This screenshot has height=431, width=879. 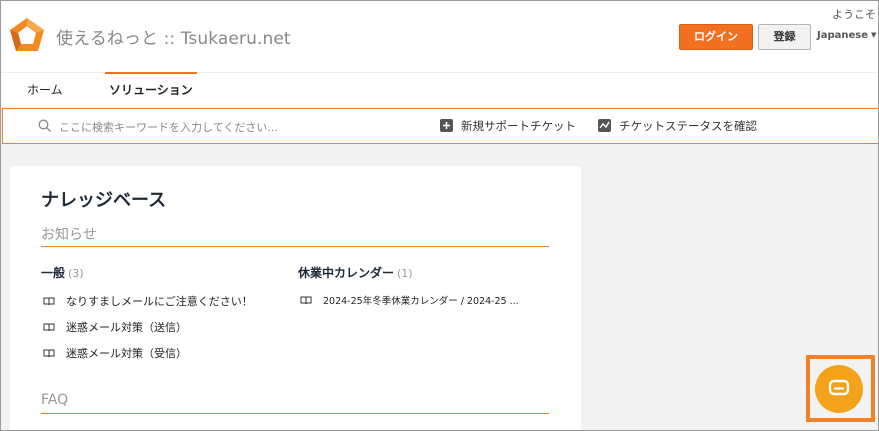 I want to click on article-link: 迷惑メール対策（受信）, so click(x=115, y=353).